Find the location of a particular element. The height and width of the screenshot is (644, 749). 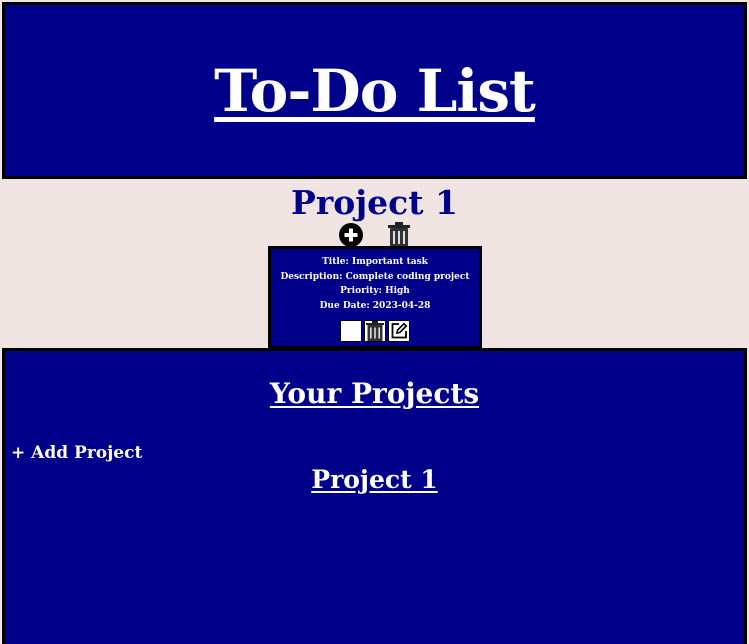

edit-icon is located at coordinates (399, 330).